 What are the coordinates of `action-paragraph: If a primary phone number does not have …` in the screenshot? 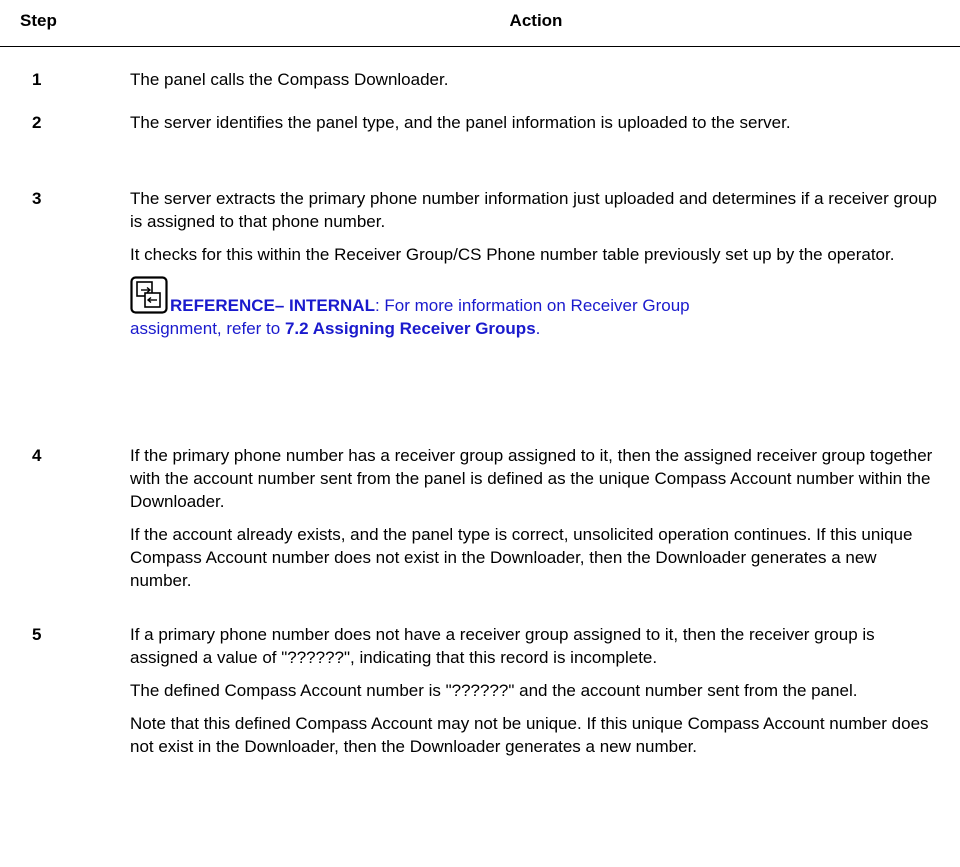 It's located at (502, 646).